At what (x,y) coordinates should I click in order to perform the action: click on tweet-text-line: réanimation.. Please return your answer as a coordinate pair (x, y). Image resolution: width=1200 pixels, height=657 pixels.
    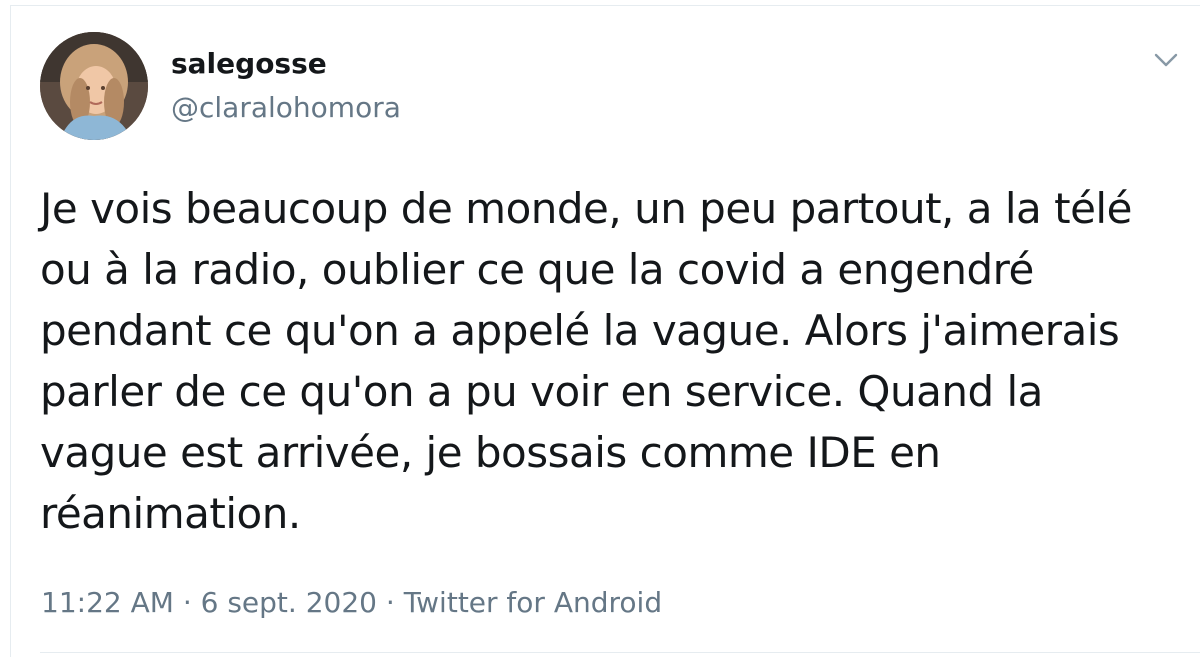
    Looking at the image, I should click on (170, 513).